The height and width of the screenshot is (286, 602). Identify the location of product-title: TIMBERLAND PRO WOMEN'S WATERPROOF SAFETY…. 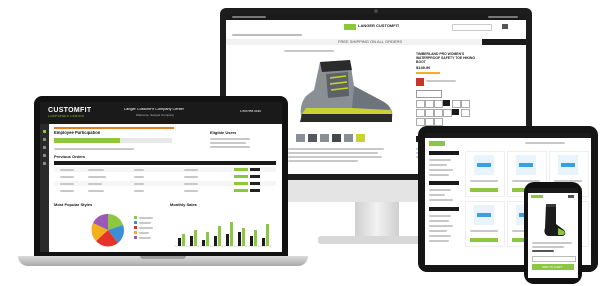
(445, 58).